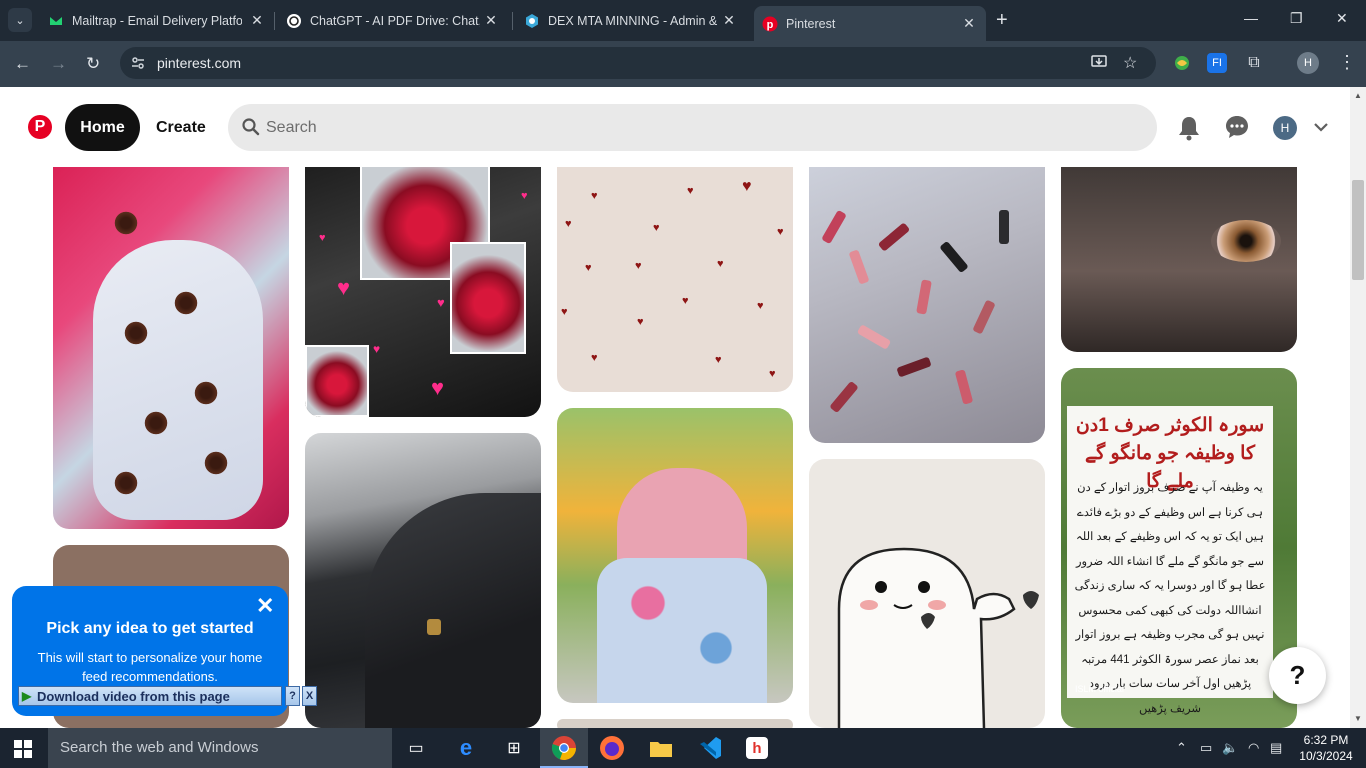 The width and height of the screenshot is (1366, 768). Describe the element at coordinates (661, 748) in the screenshot. I see `file-explorer-icon` at that location.